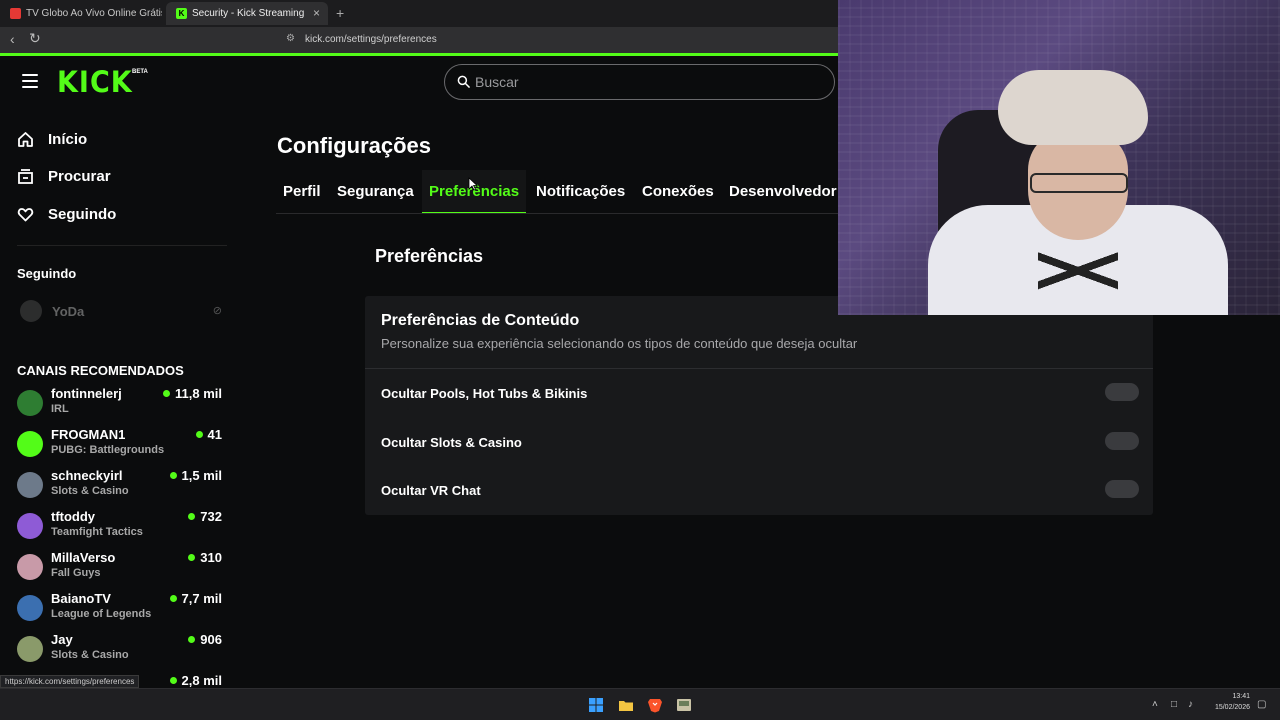 The height and width of the screenshot is (720, 1280). What do you see at coordinates (645, 82) in the screenshot?
I see `search-input` at bounding box center [645, 82].